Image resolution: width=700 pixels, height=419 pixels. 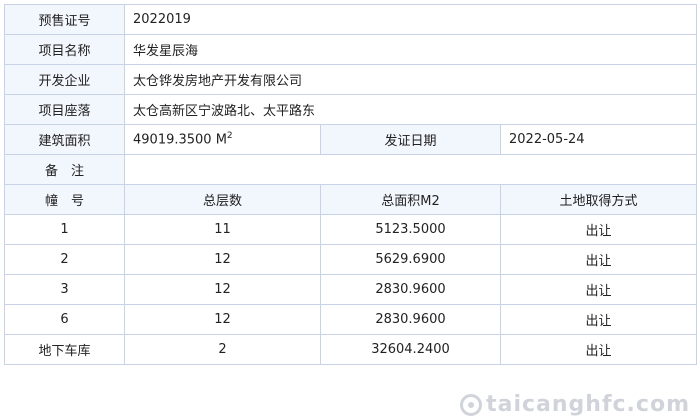 I want to click on floors-cell: 2, so click(x=222, y=349).